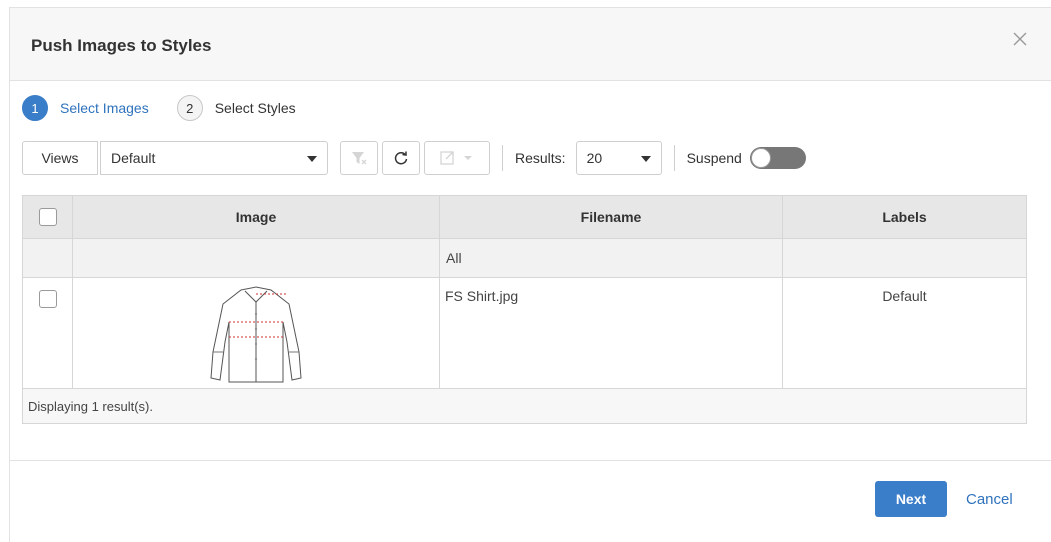  I want to click on step-1-indicator: 1, so click(35, 108).